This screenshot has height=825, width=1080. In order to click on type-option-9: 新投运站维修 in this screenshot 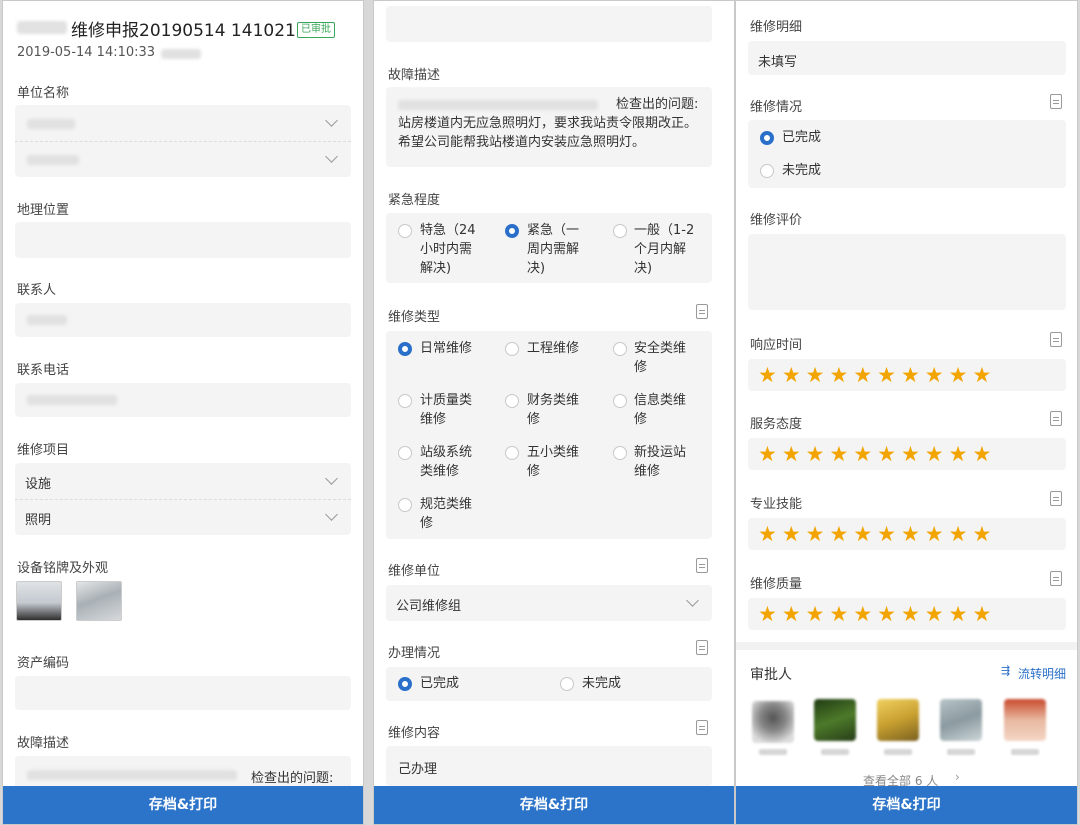, I will do `click(666, 462)`.